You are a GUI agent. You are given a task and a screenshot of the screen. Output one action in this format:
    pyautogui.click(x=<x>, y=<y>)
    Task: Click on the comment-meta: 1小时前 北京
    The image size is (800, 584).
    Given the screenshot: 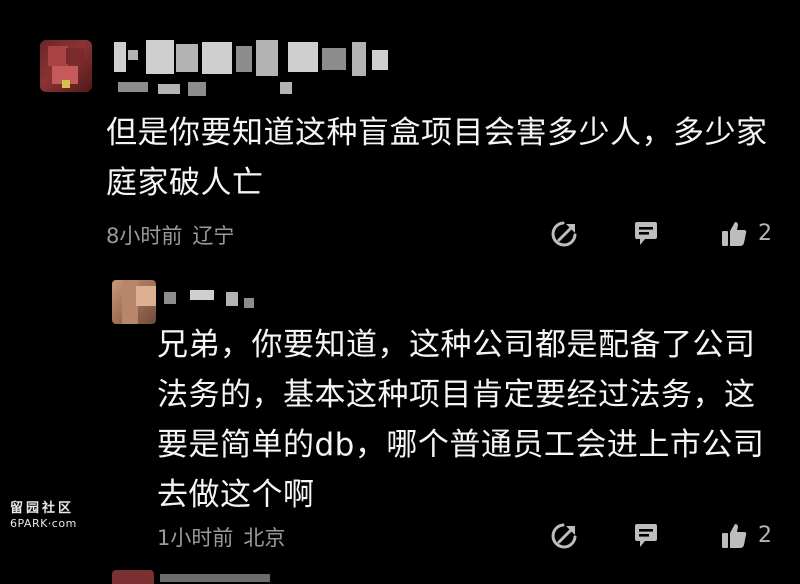 What is the action you would take?
    pyautogui.click(x=221, y=537)
    